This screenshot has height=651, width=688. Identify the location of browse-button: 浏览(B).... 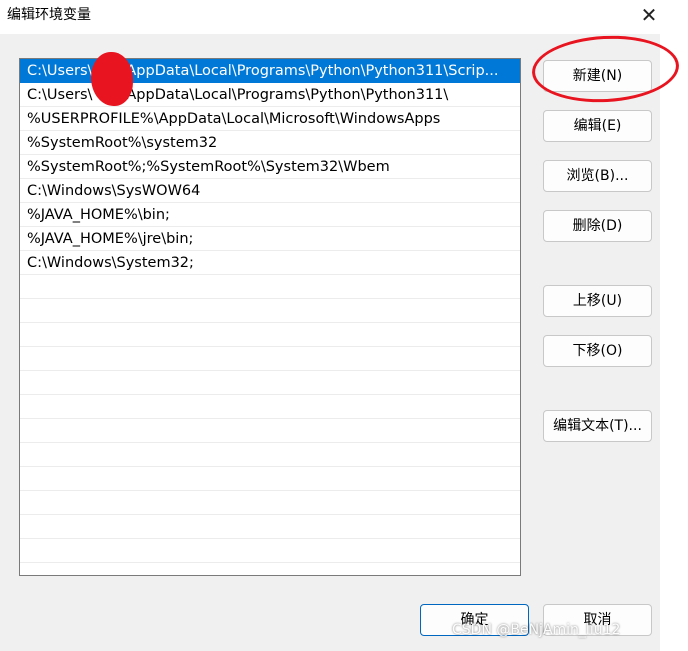
(597, 176).